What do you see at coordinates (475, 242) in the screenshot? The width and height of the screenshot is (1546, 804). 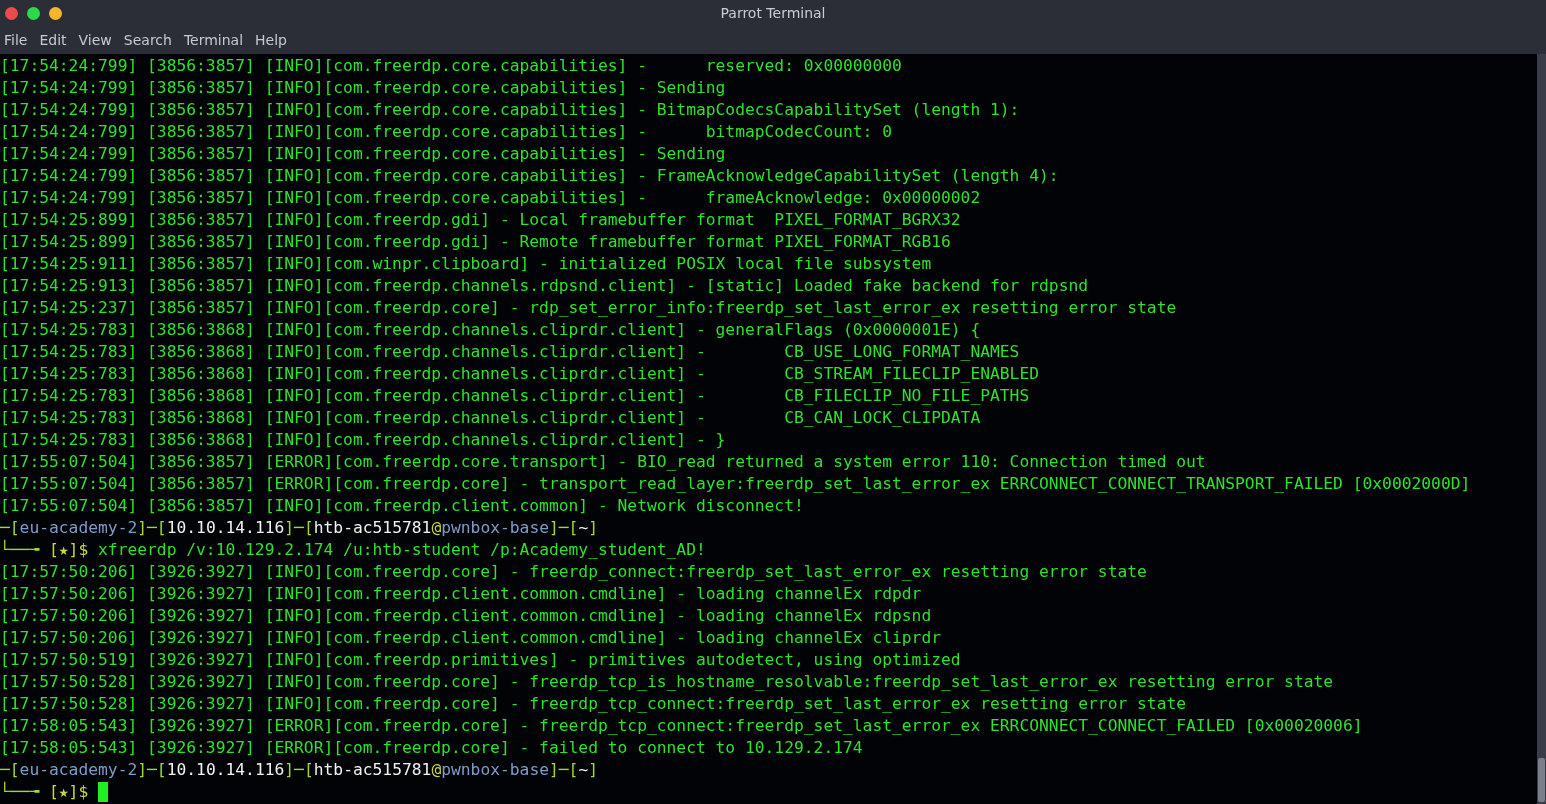 I see `log-line: [17:54:25:899] [3856:3857] [INFO][com.freerdp.gdi] - Remote framebuffer format PIXEL_FORMAT_RGB16` at bounding box center [475, 242].